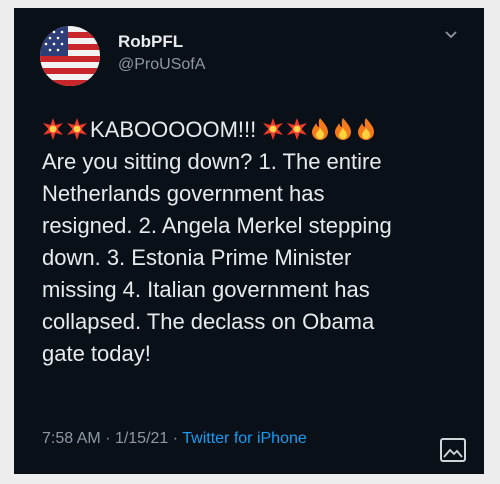 The image size is (500, 484). I want to click on us-flag-icon, so click(70, 56).